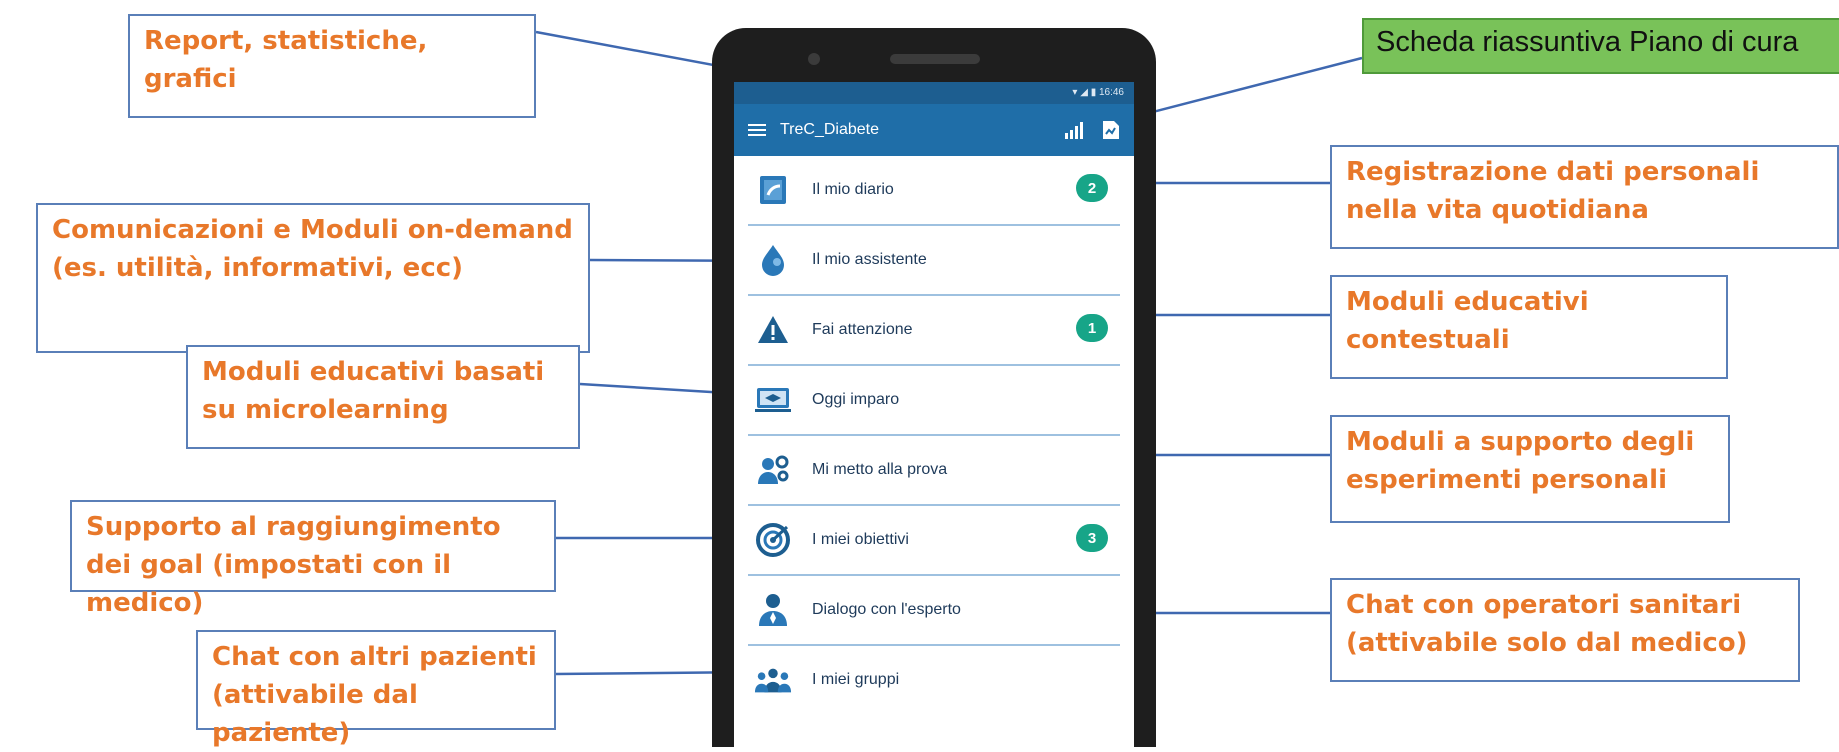 Image resolution: width=1839 pixels, height=752 pixels. What do you see at coordinates (773, 400) in the screenshot?
I see `learning-icon` at bounding box center [773, 400].